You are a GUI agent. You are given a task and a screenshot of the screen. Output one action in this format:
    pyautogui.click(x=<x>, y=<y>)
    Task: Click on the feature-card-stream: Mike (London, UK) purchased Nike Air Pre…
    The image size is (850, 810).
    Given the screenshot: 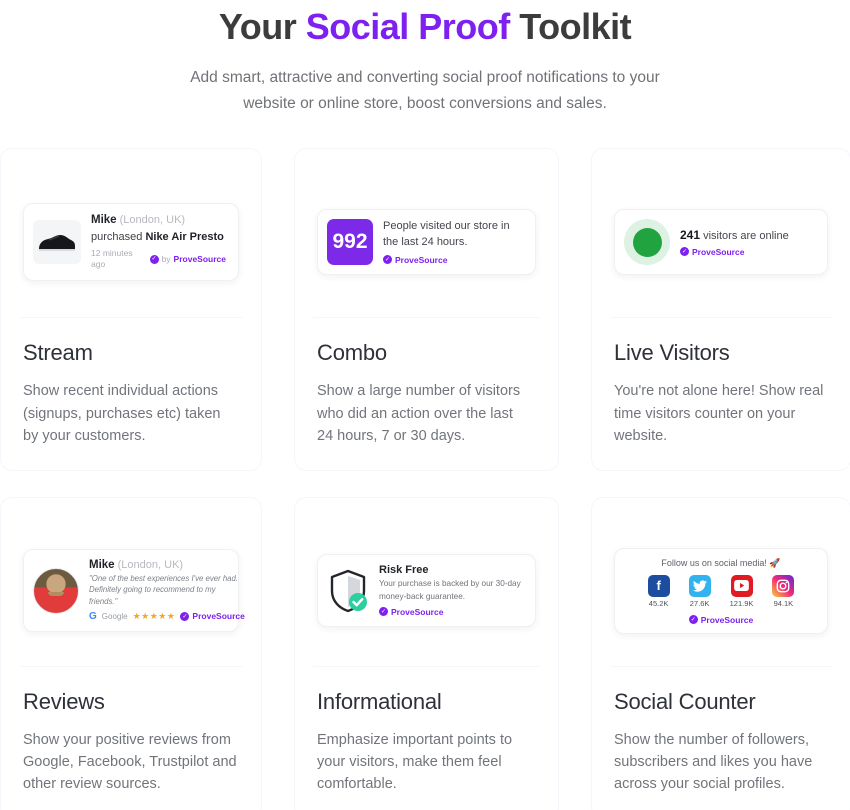 What is the action you would take?
    pyautogui.click(x=131, y=309)
    